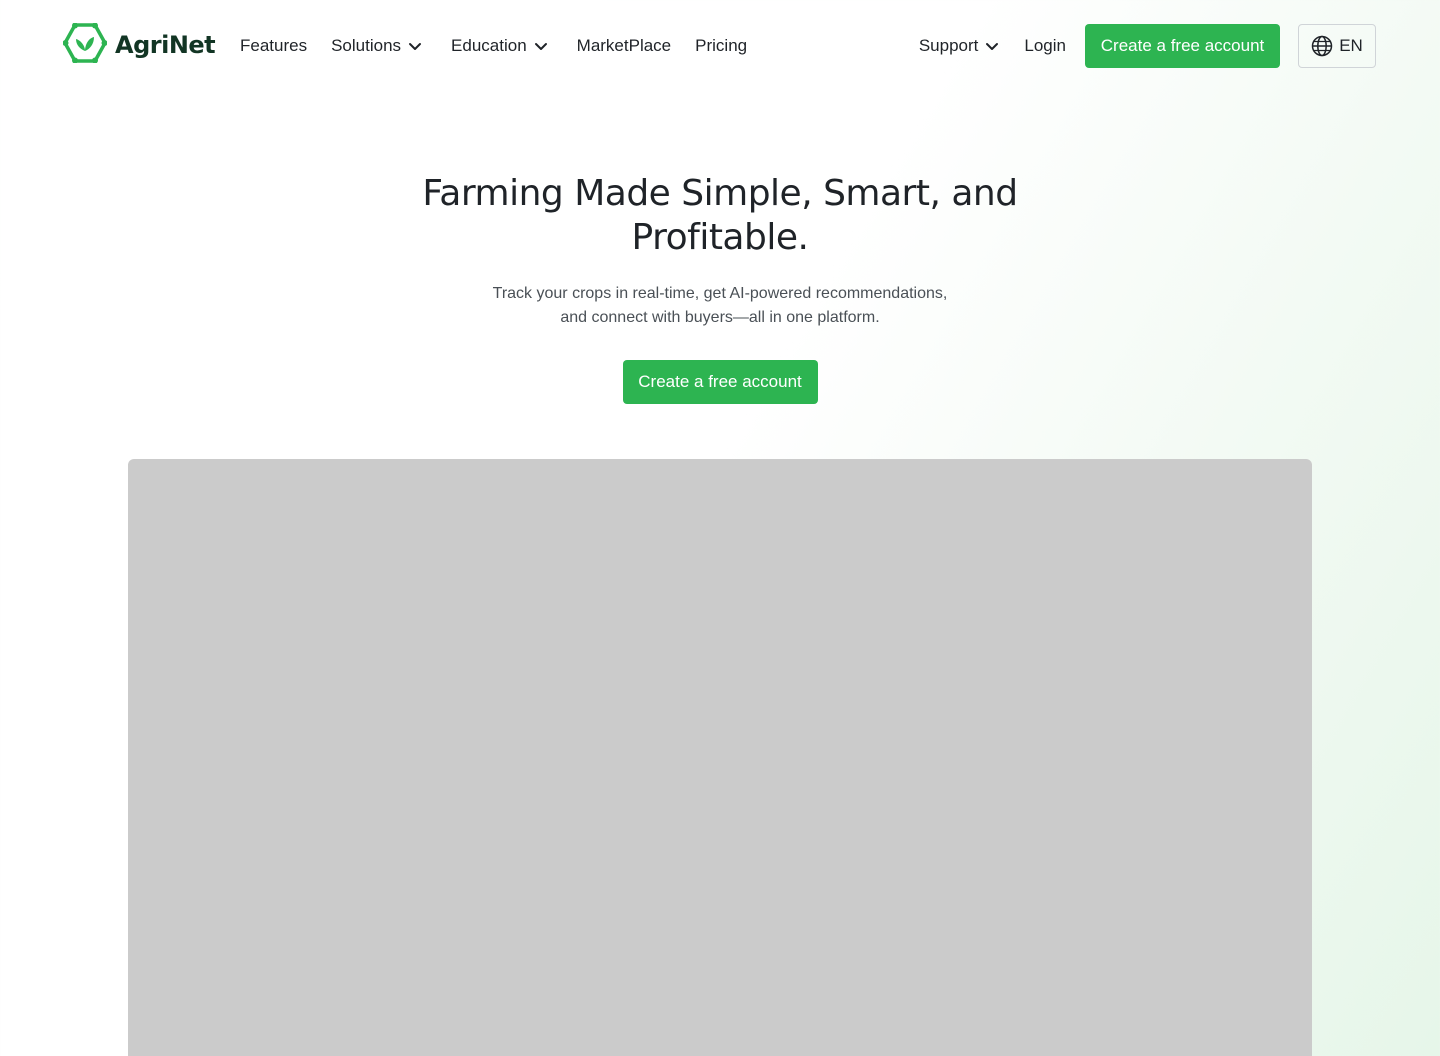  Describe the element at coordinates (165, 45) in the screenshot. I see `brand-name: AgriNet` at that location.